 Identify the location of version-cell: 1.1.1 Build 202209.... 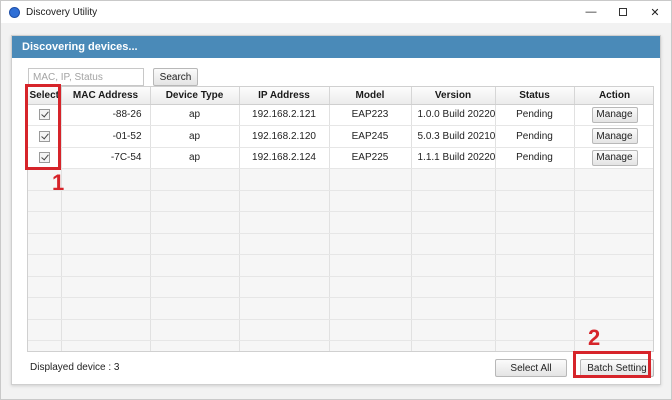
(453, 158).